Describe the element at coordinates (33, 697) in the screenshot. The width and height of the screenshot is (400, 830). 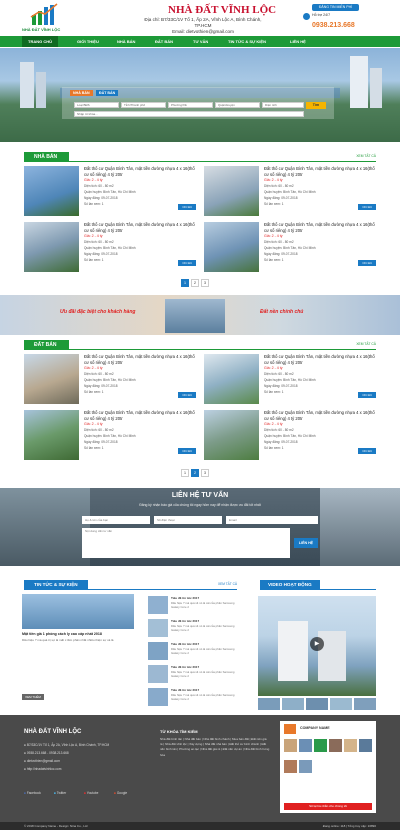
I see `news-read-more-button: XEM THÊM` at that location.